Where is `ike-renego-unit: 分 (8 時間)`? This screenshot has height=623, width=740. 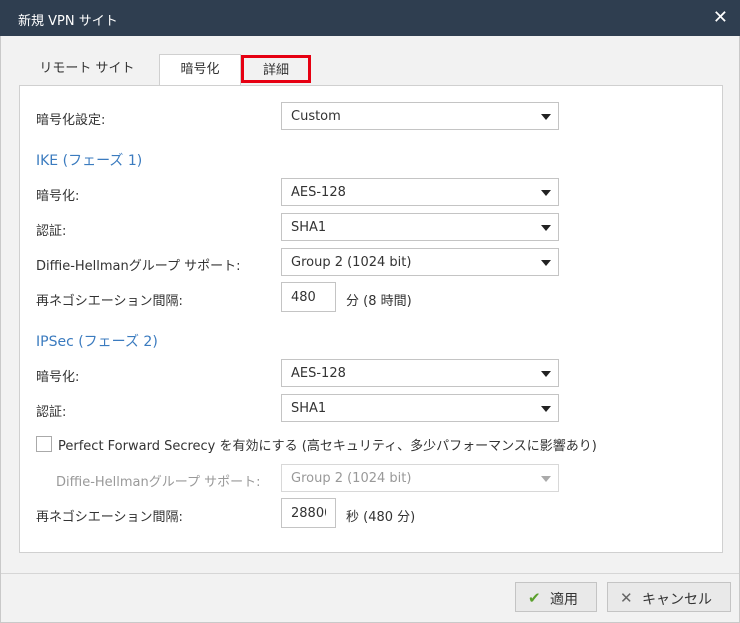
ike-renego-unit: 分 (8 時間) is located at coordinates (379, 301).